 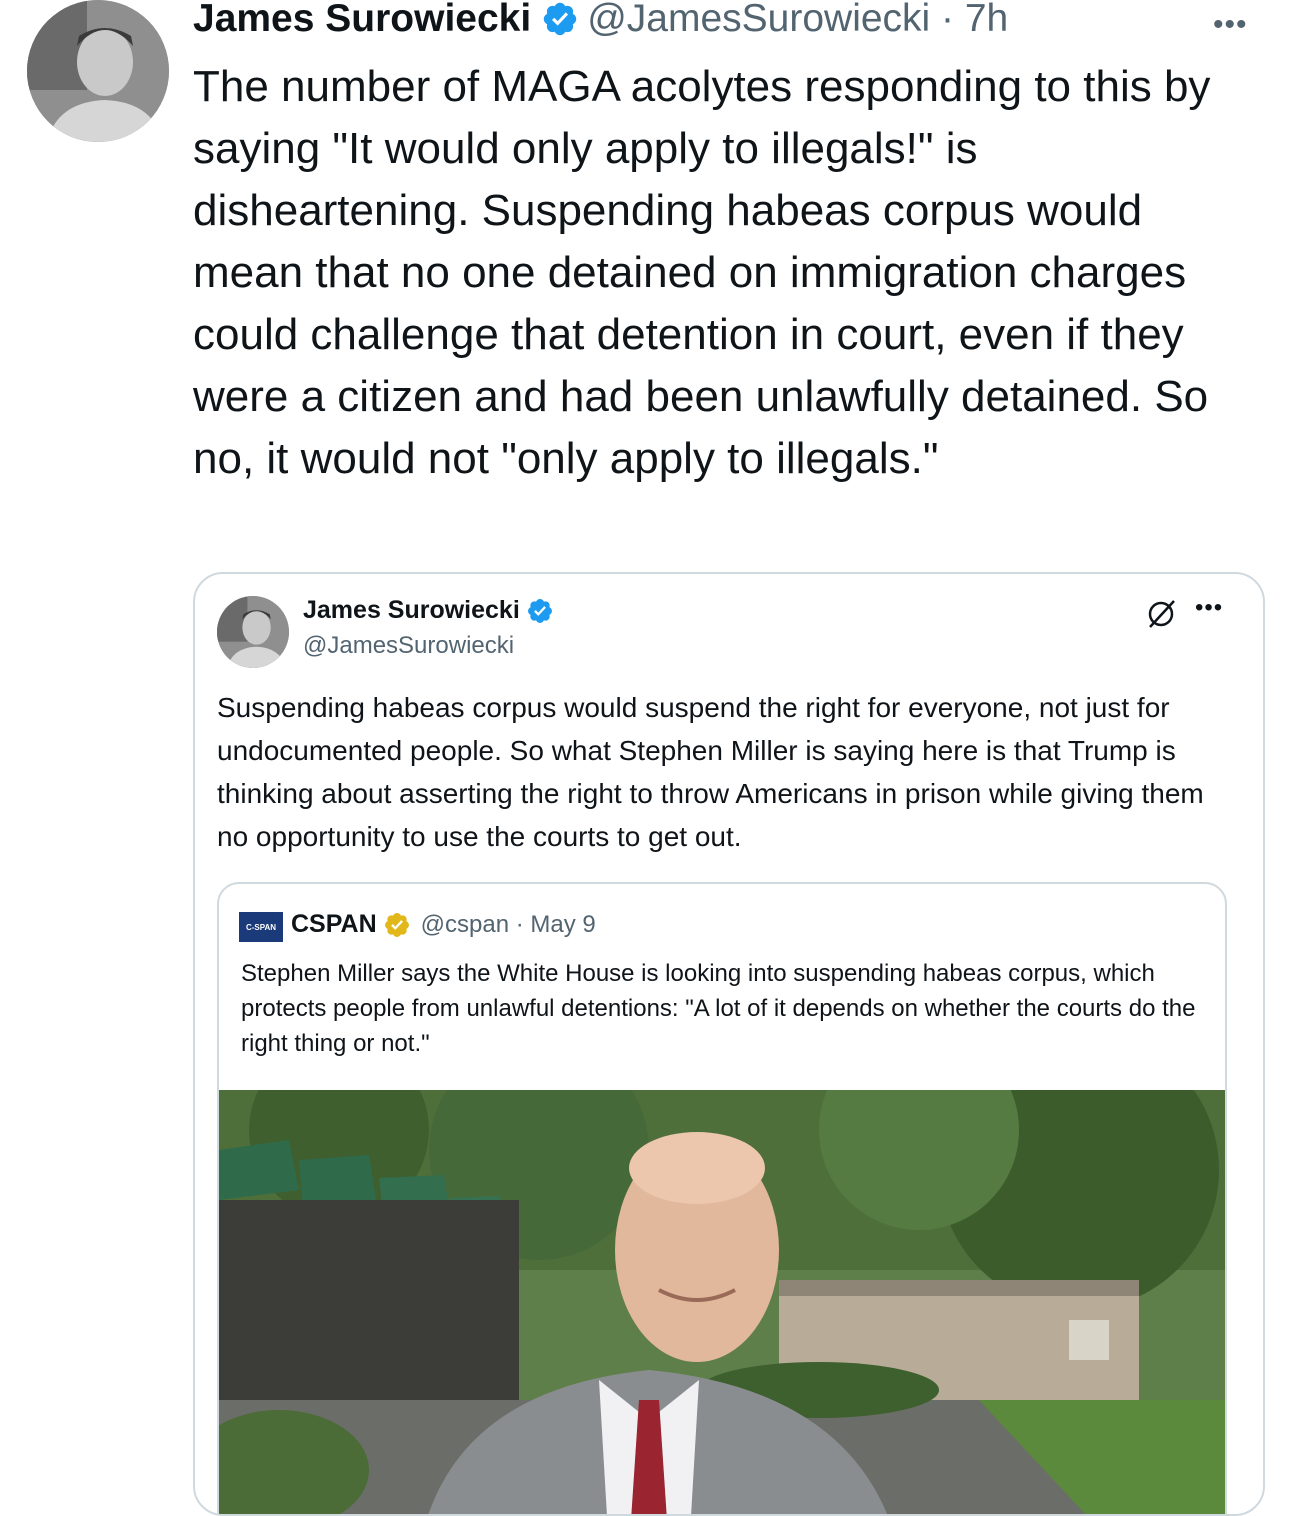 What do you see at coordinates (261, 927) in the screenshot?
I see `cspan-logo: C-SPAN` at bounding box center [261, 927].